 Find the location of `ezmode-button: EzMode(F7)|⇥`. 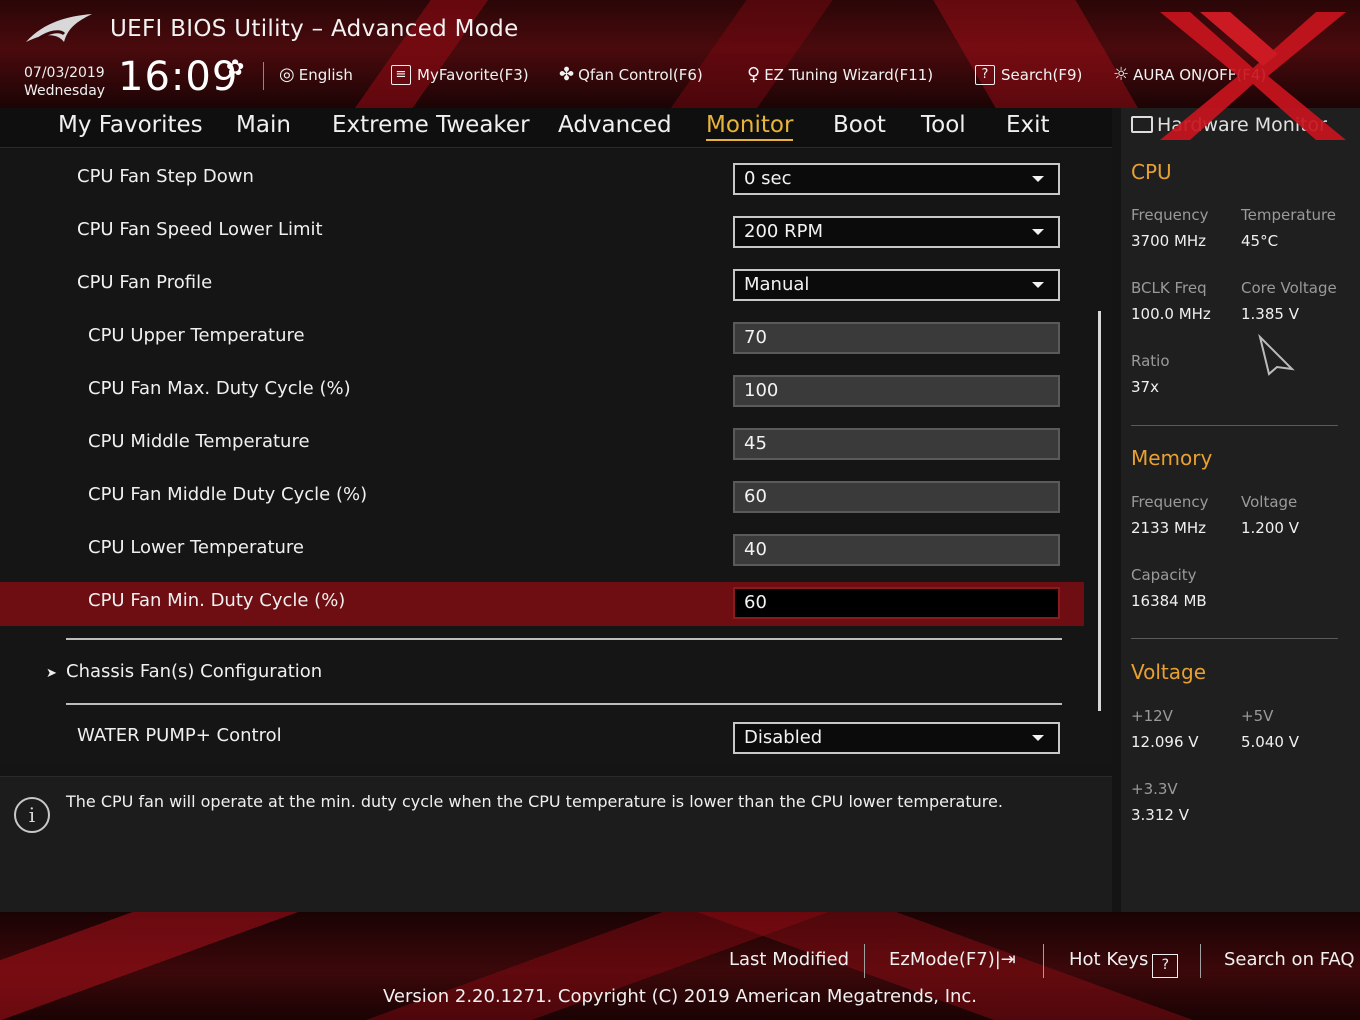

ezmode-button: EzMode(F7)|⇥ is located at coordinates (952, 959).